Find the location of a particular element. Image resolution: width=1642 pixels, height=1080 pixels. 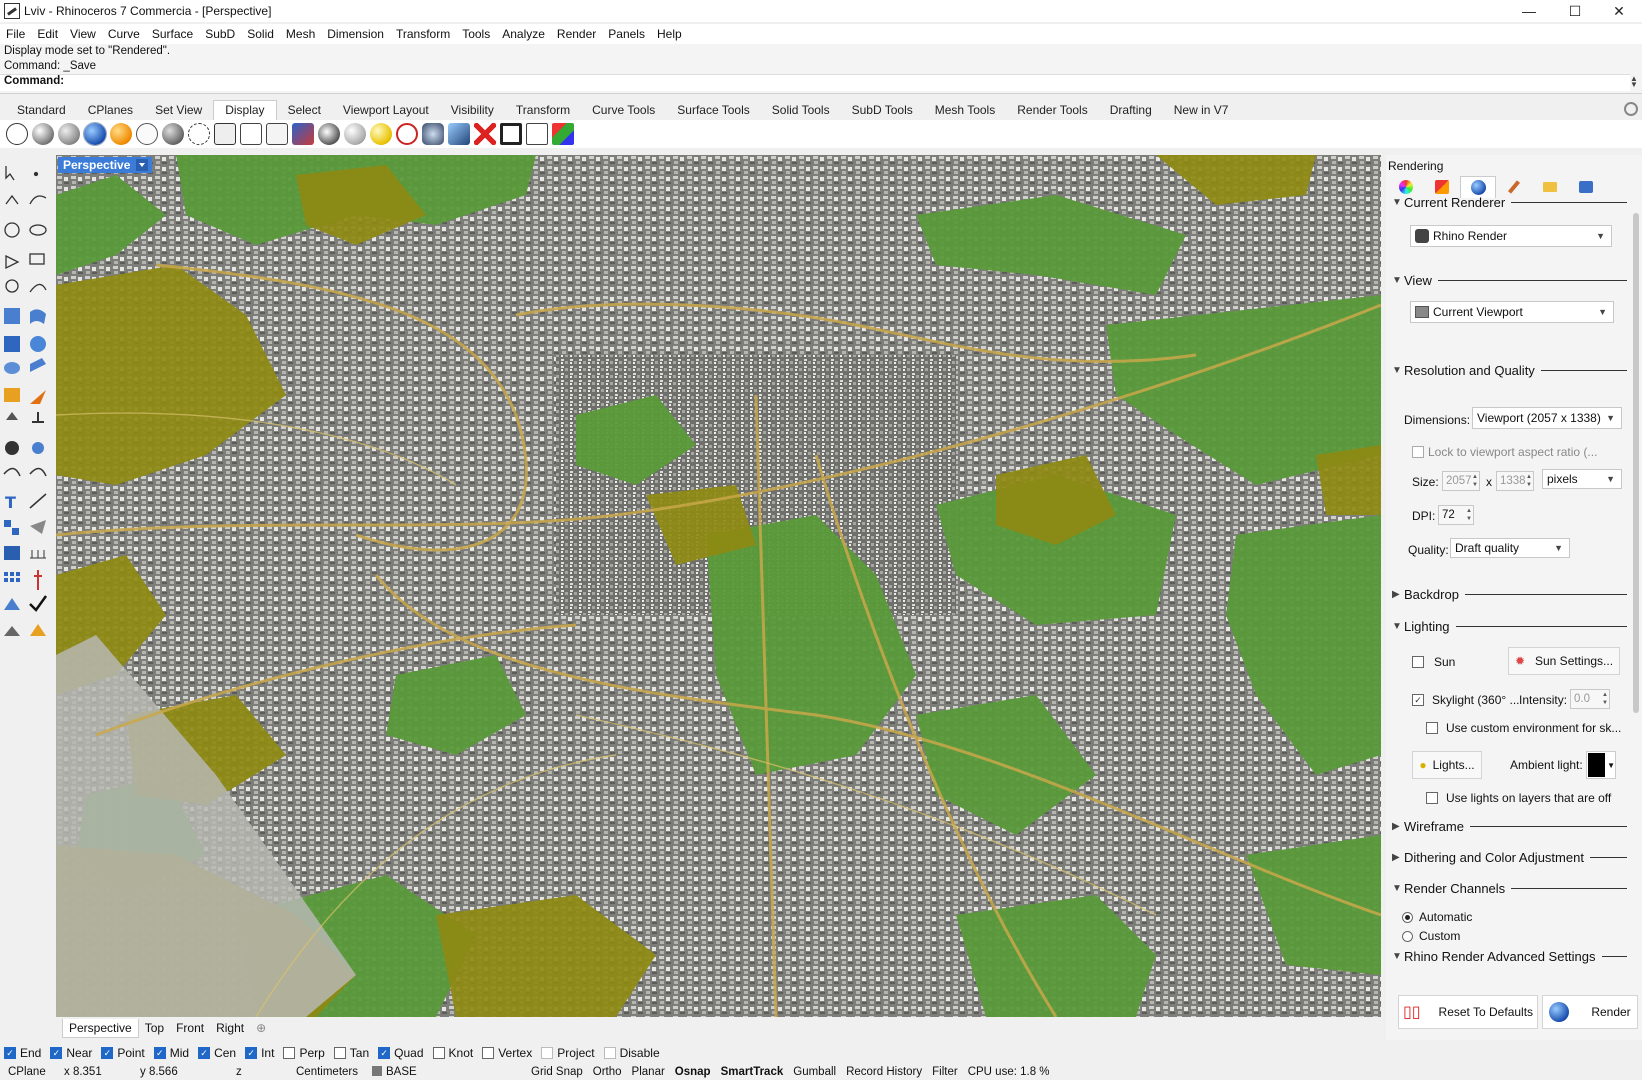

minimize-button: — is located at coordinates (1529, 11).